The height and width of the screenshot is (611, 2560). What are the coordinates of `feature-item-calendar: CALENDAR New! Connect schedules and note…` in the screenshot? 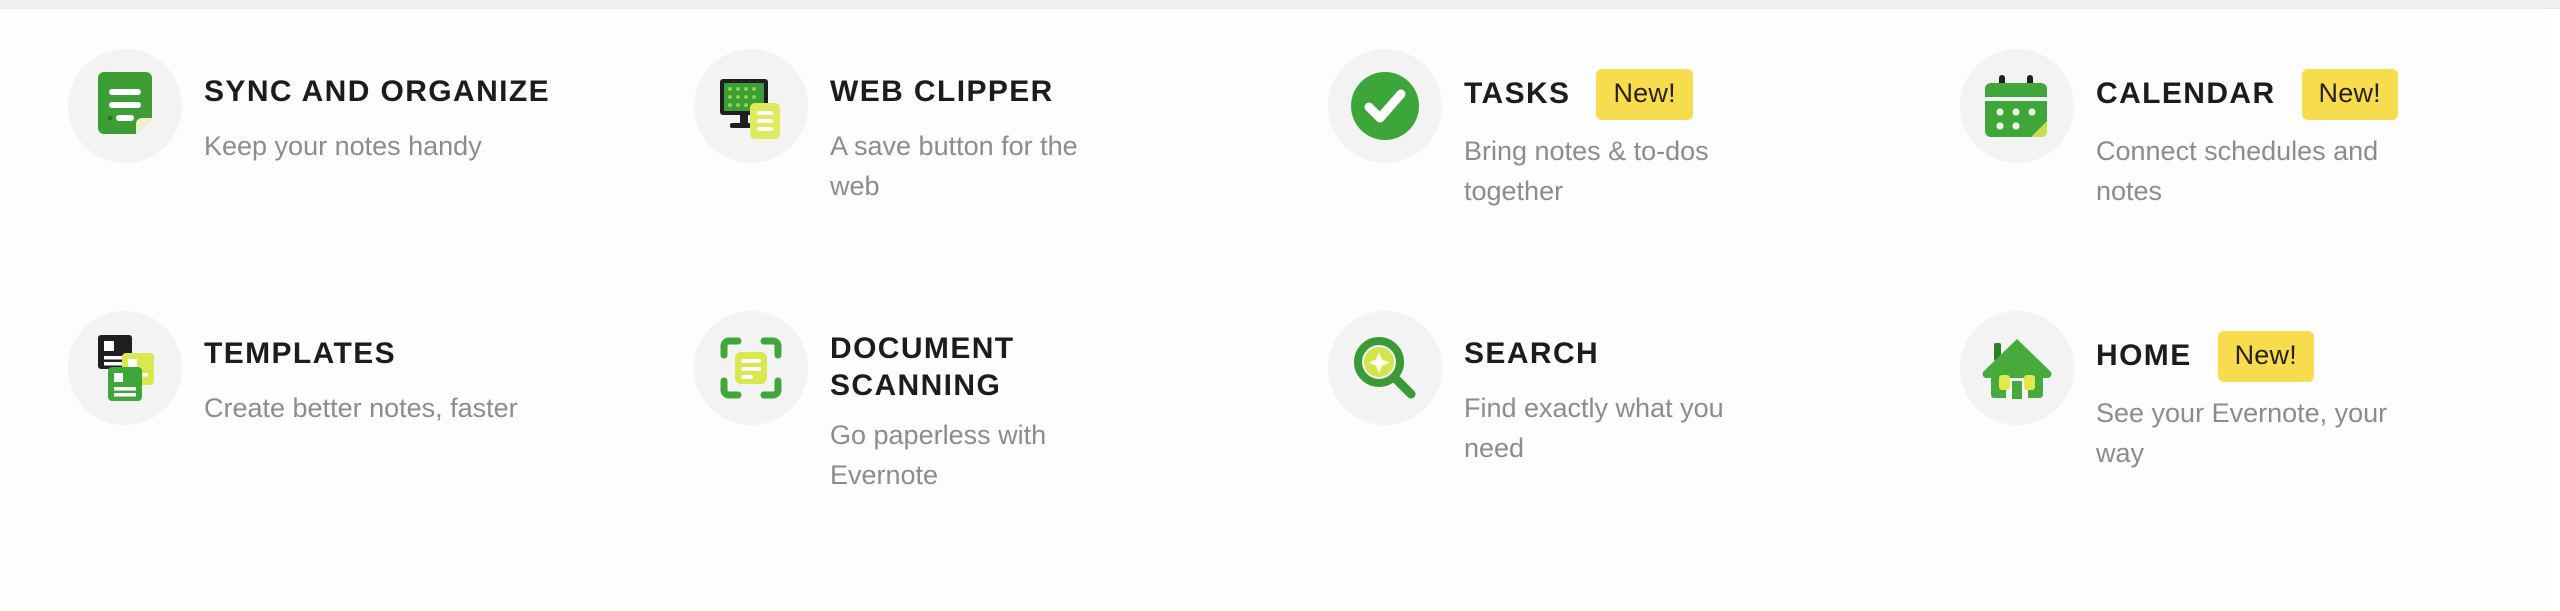 It's located at (2228, 170).